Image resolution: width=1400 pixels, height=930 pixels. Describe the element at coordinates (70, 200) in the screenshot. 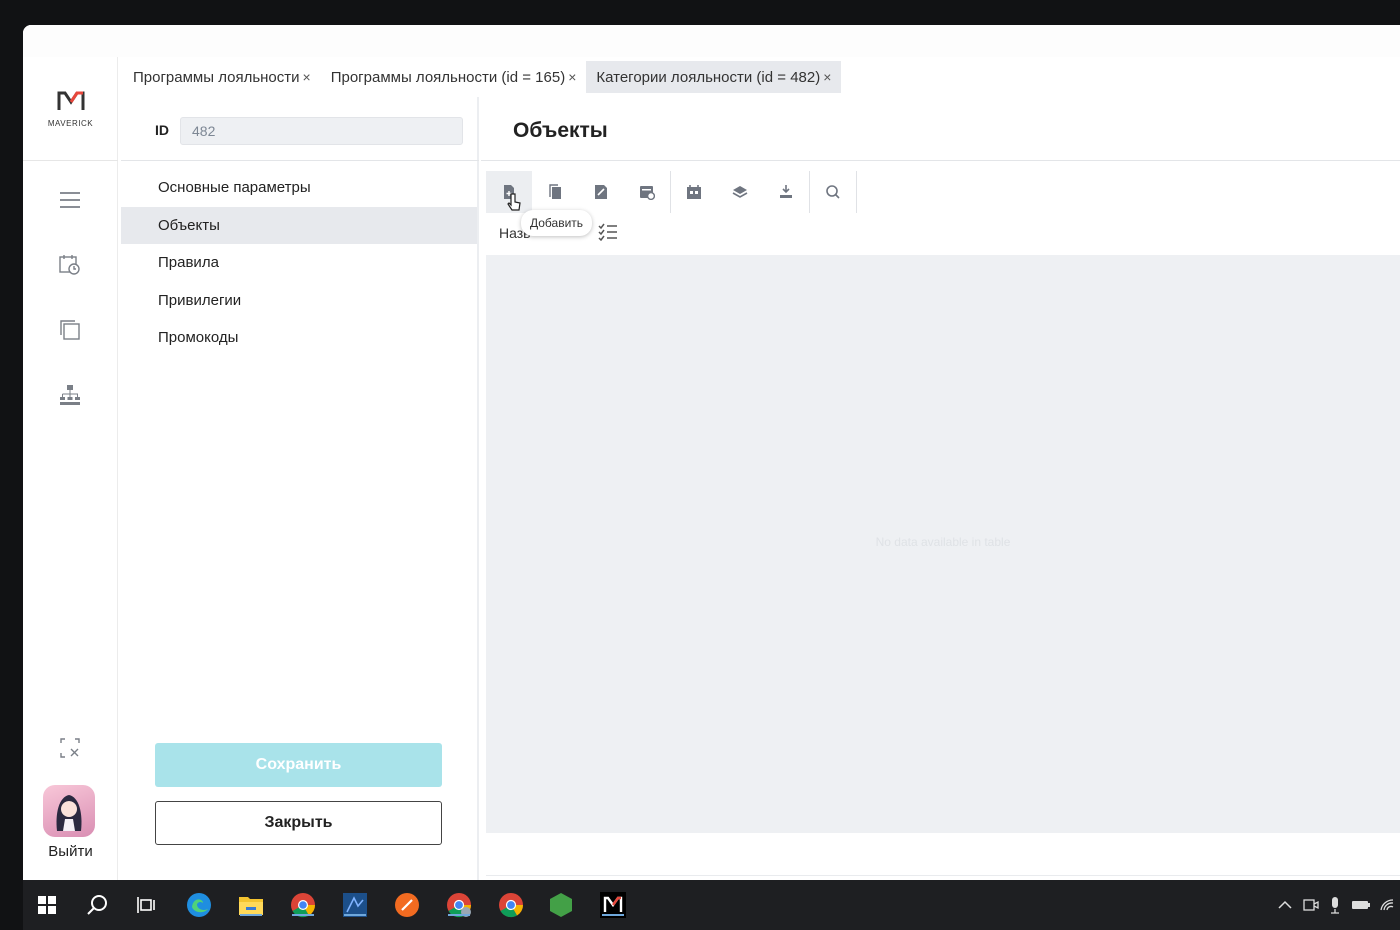

I see `menu-icon` at that location.